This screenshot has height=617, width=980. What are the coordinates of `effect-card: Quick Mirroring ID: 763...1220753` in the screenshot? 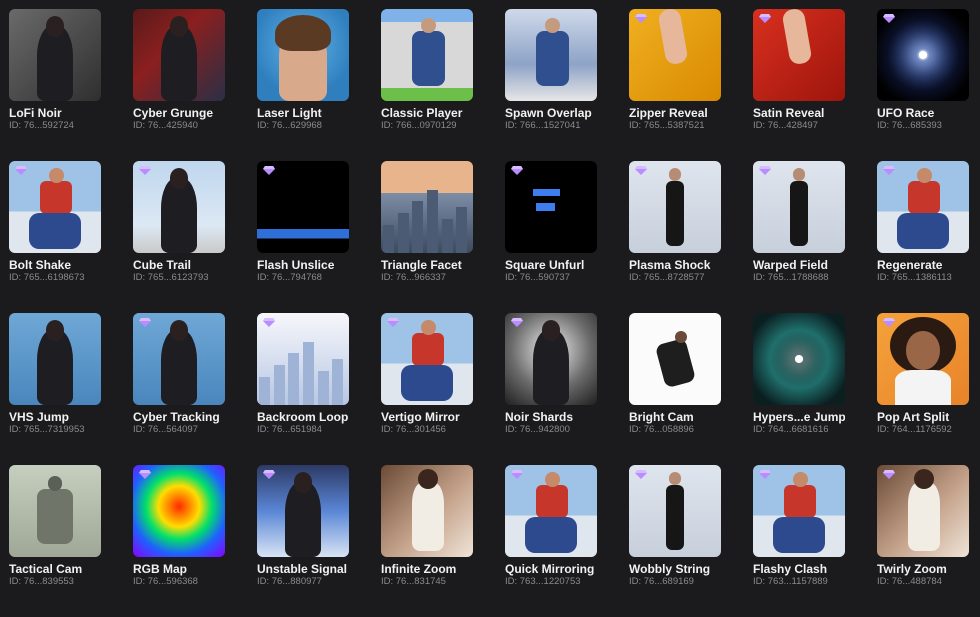 It's located at (551, 541).